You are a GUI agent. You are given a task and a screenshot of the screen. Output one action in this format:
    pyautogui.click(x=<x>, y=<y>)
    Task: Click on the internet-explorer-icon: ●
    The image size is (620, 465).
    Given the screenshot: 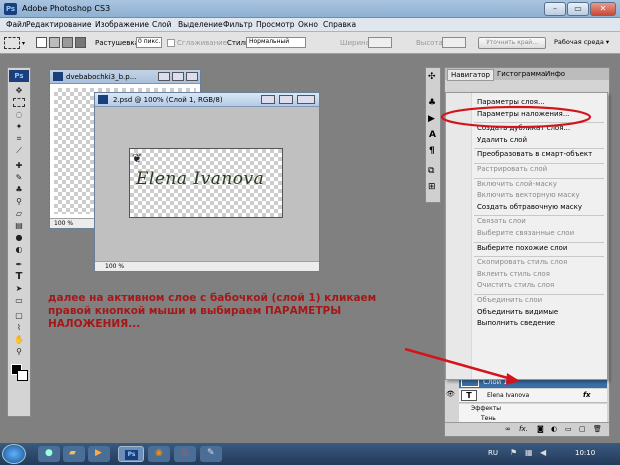 What is the action you would take?
    pyautogui.click(x=49, y=453)
    